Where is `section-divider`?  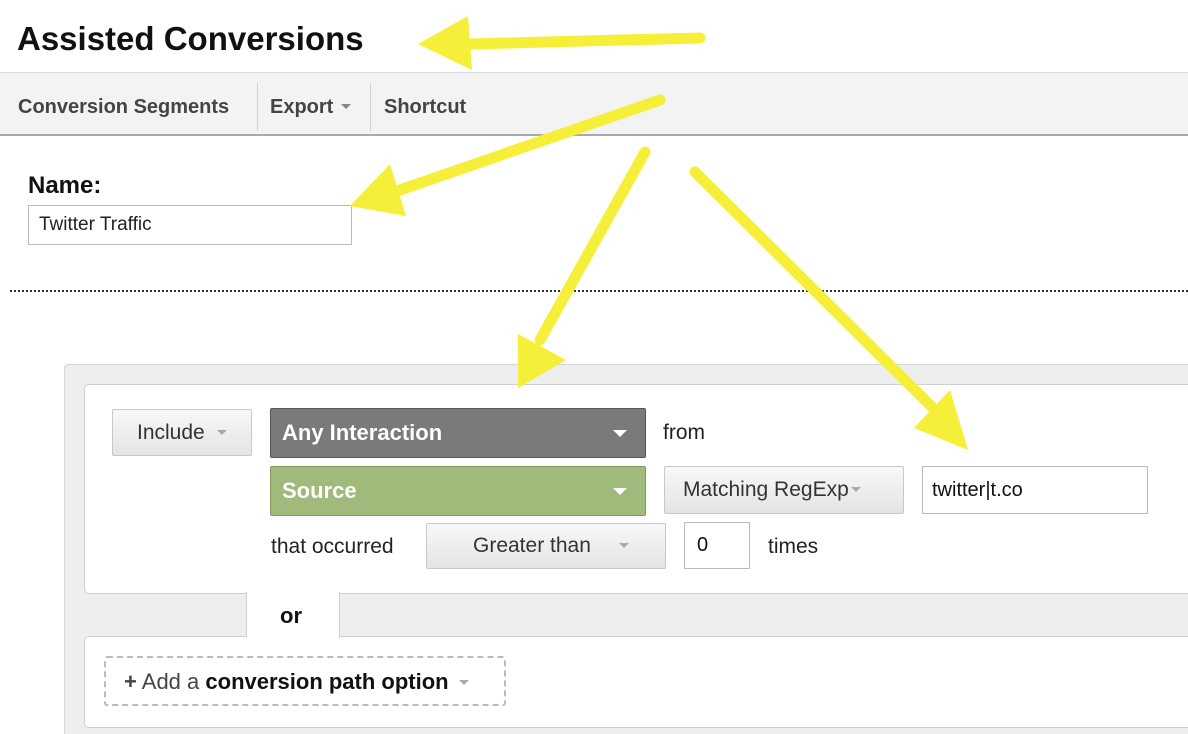
section-divider is located at coordinates (599, 291).